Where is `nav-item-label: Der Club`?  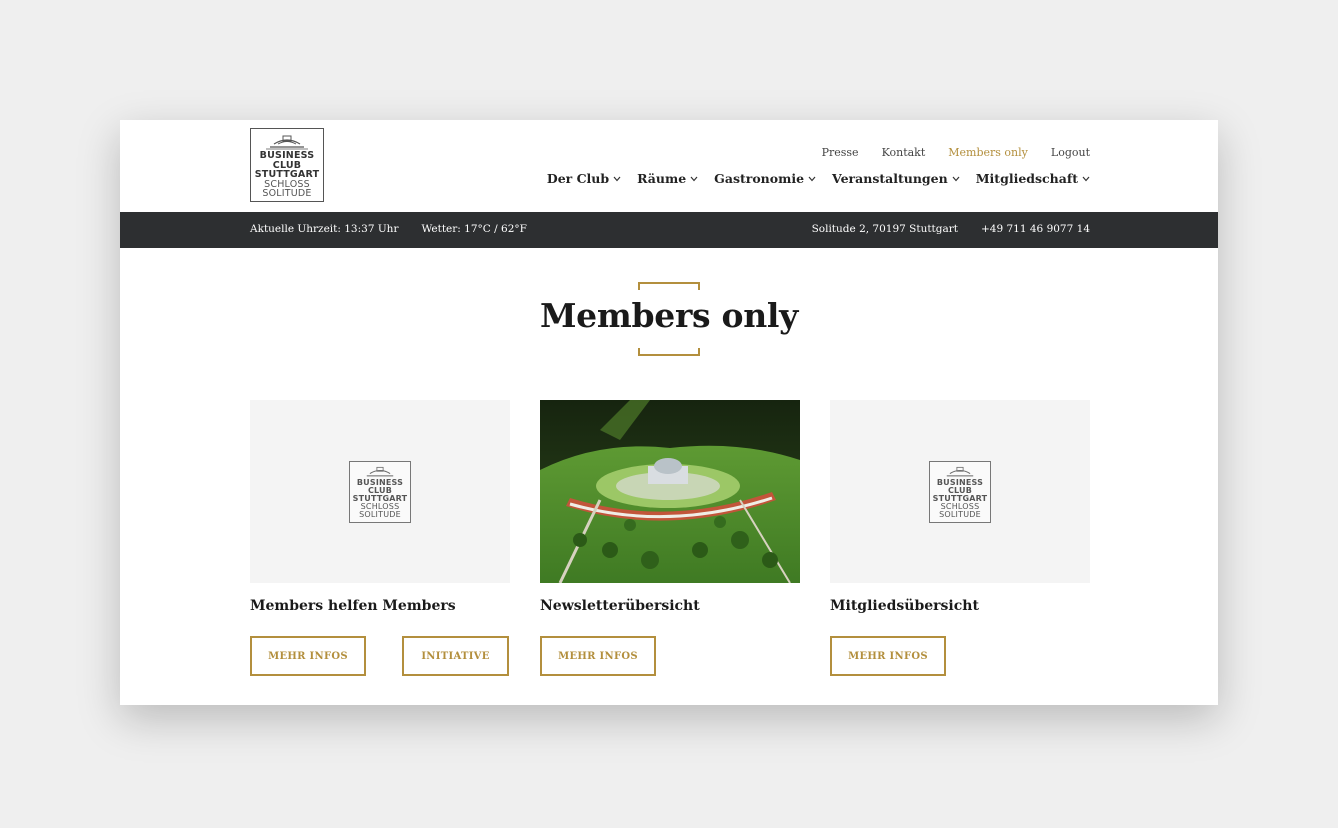 nav-item-label: Der Club is located at coordinates (578, 178).